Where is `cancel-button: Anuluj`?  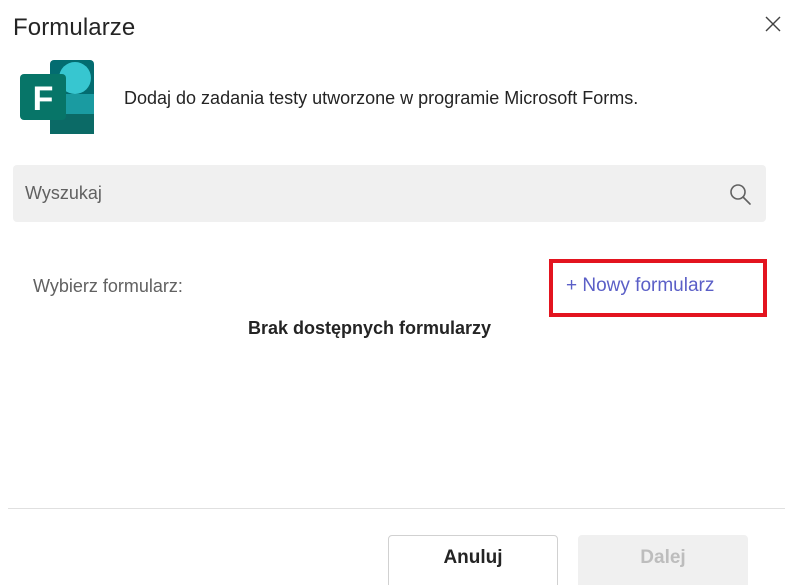 cancel-button: Anuluj is located at coordinates (473, 560).